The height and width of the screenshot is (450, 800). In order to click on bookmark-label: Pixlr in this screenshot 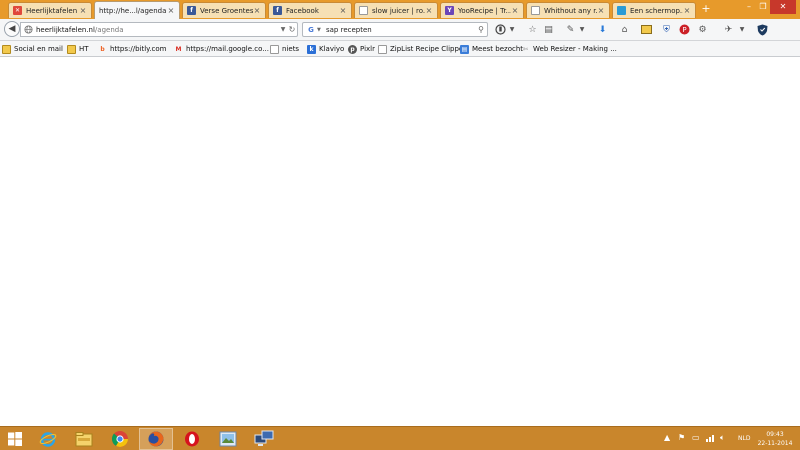, I will do `click(367, 49)`.